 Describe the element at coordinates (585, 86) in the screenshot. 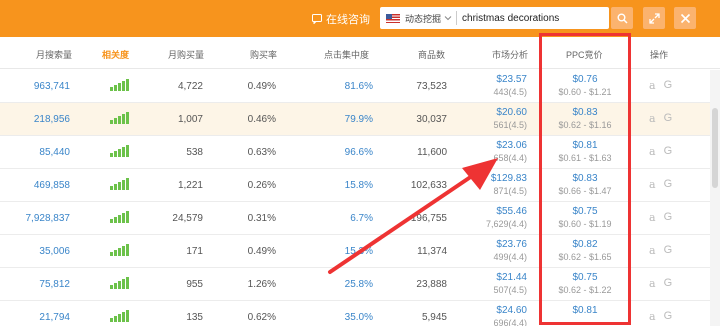

I see `ppc-bid-cell: $0.76 $0.60 - $1.21` at that location.